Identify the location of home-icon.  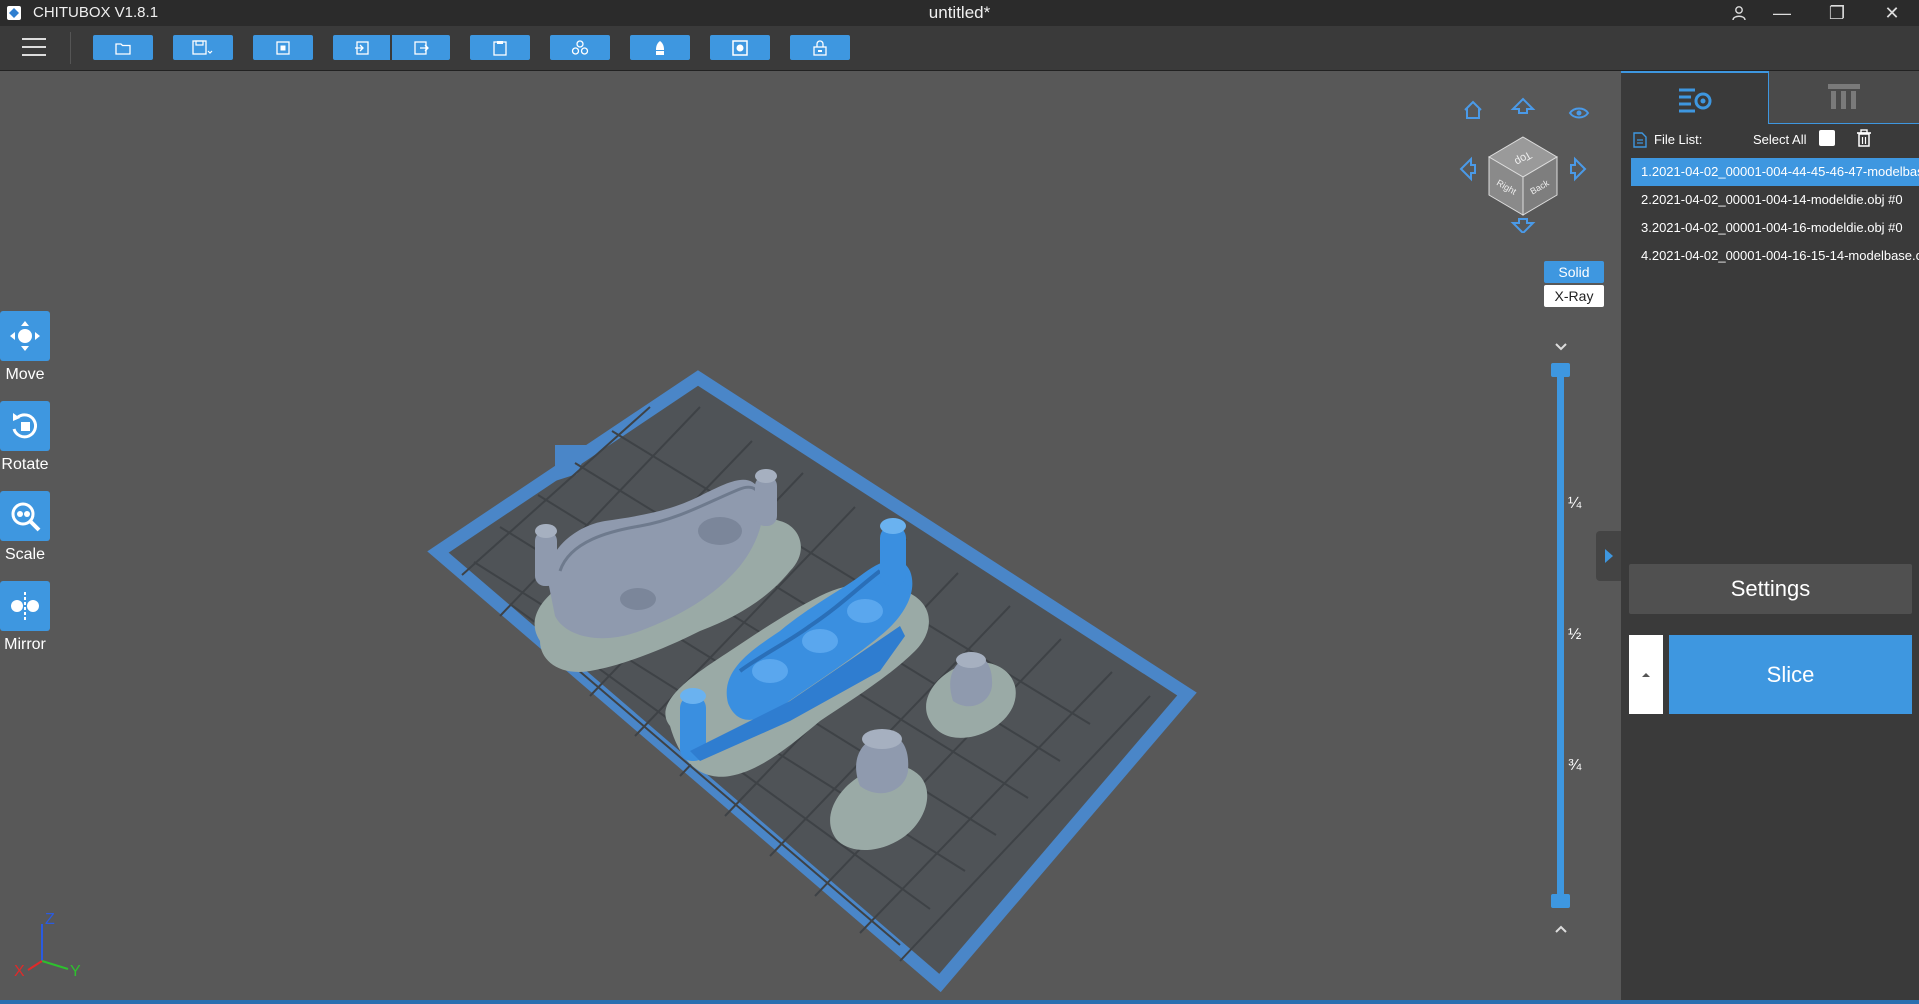
(1473, 109).